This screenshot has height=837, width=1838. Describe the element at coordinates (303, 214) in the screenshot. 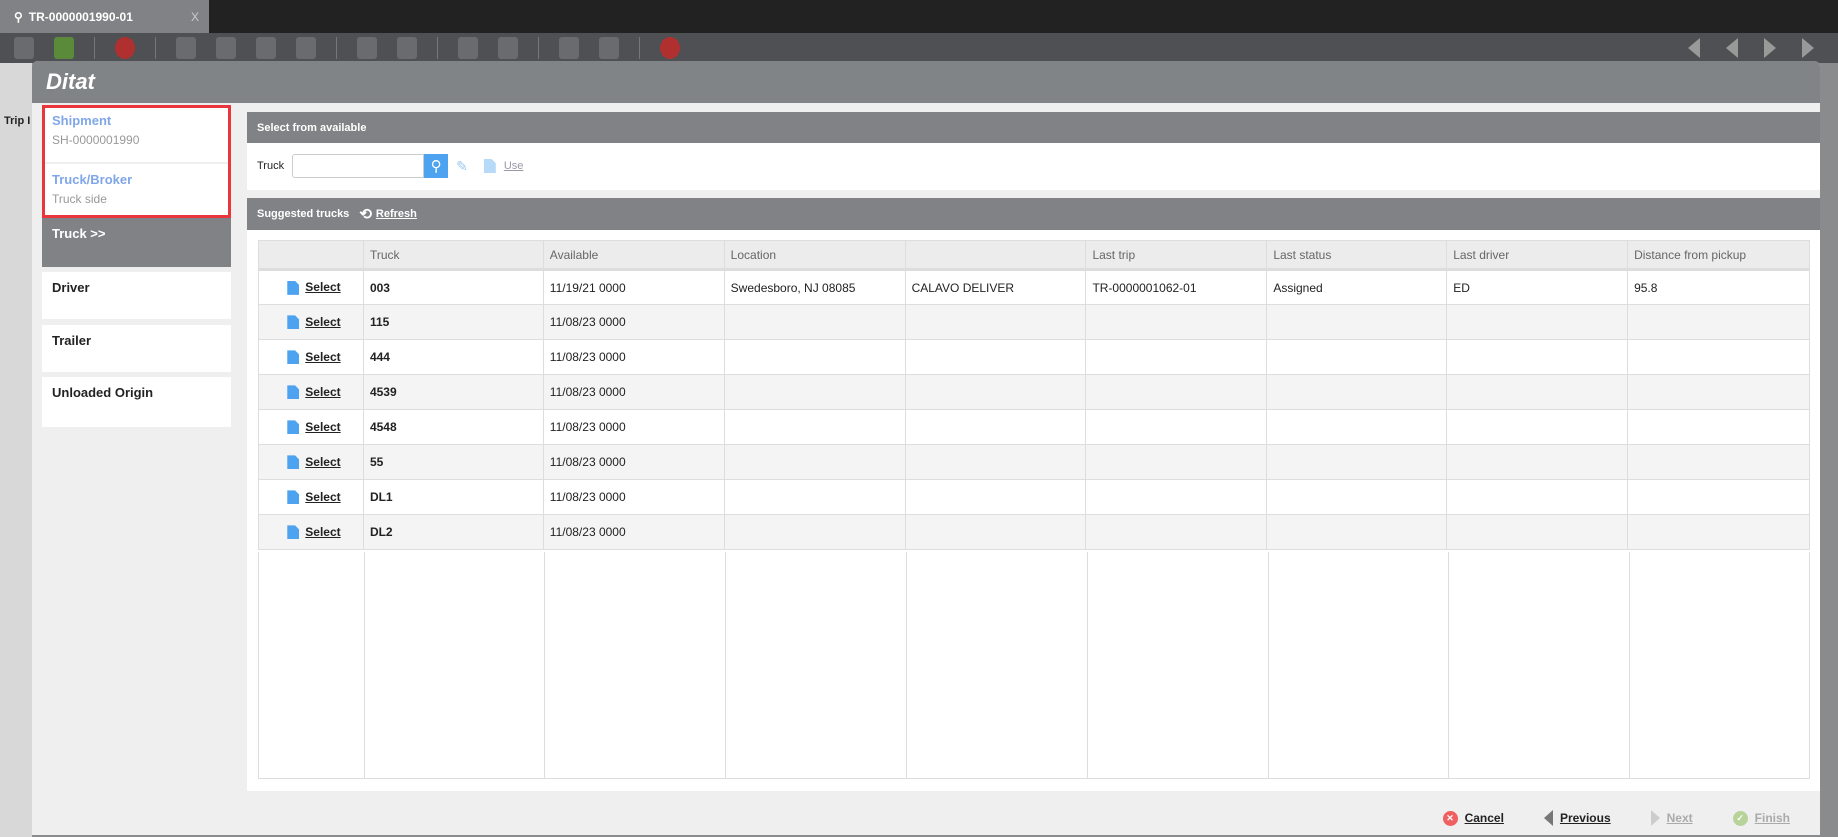

I see `panel-title: Suggested trucks` at that location.